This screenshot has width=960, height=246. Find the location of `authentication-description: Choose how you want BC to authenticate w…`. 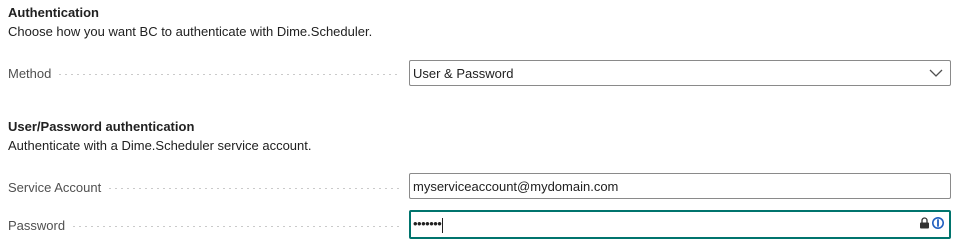

authentication-description: Choose how you want BC to authenticate w… is located at coordinates (190, 31).